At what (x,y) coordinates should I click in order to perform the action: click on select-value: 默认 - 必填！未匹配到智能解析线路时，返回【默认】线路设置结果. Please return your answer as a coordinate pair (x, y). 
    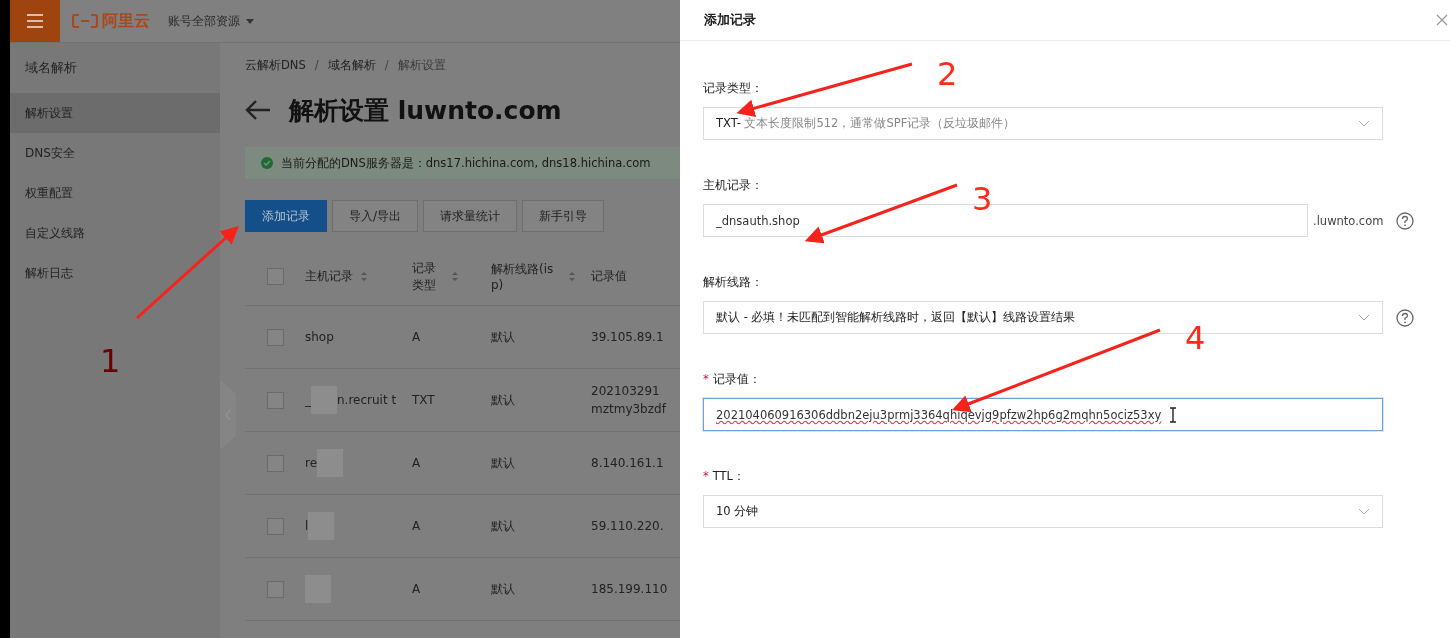
    Looking at the image, I should click on (896, 317).